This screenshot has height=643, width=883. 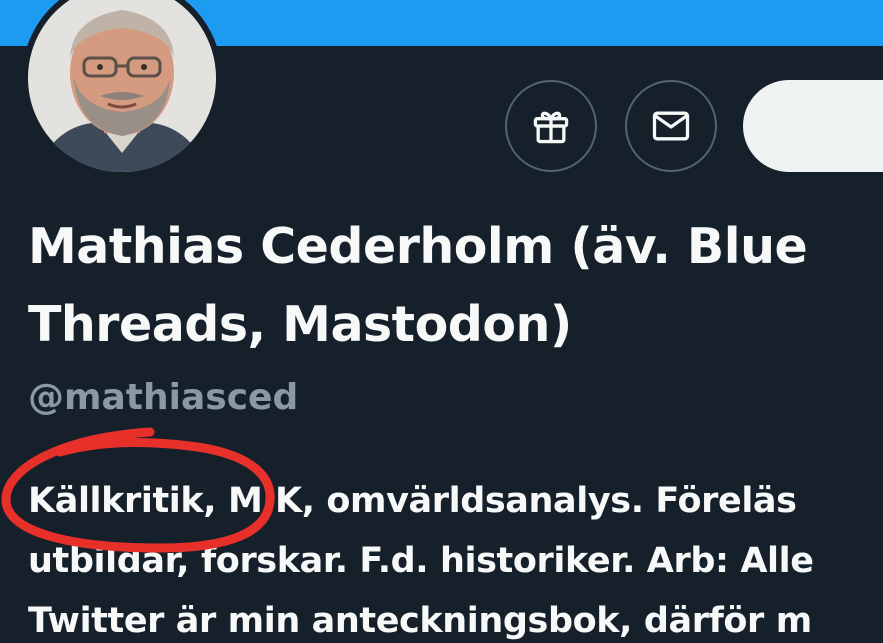 I want to click on mail-icon, so click(x=671, y=126).